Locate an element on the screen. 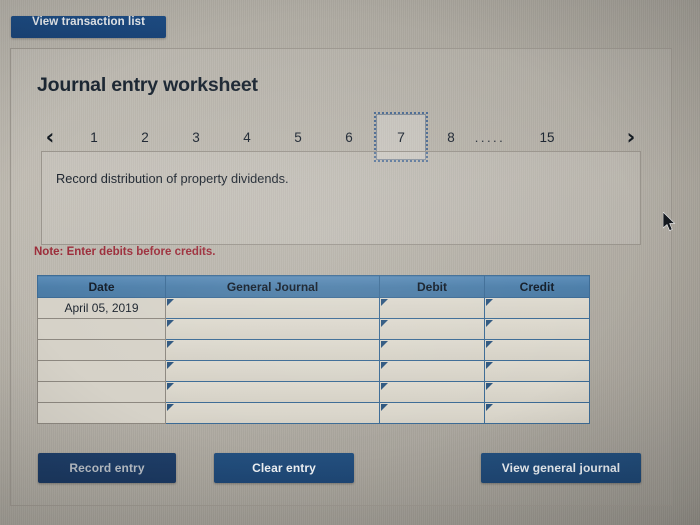 The height and width of the screenshot is (525, 700). view-general-journal-label: View general journal is located at coordinates (561, 468).